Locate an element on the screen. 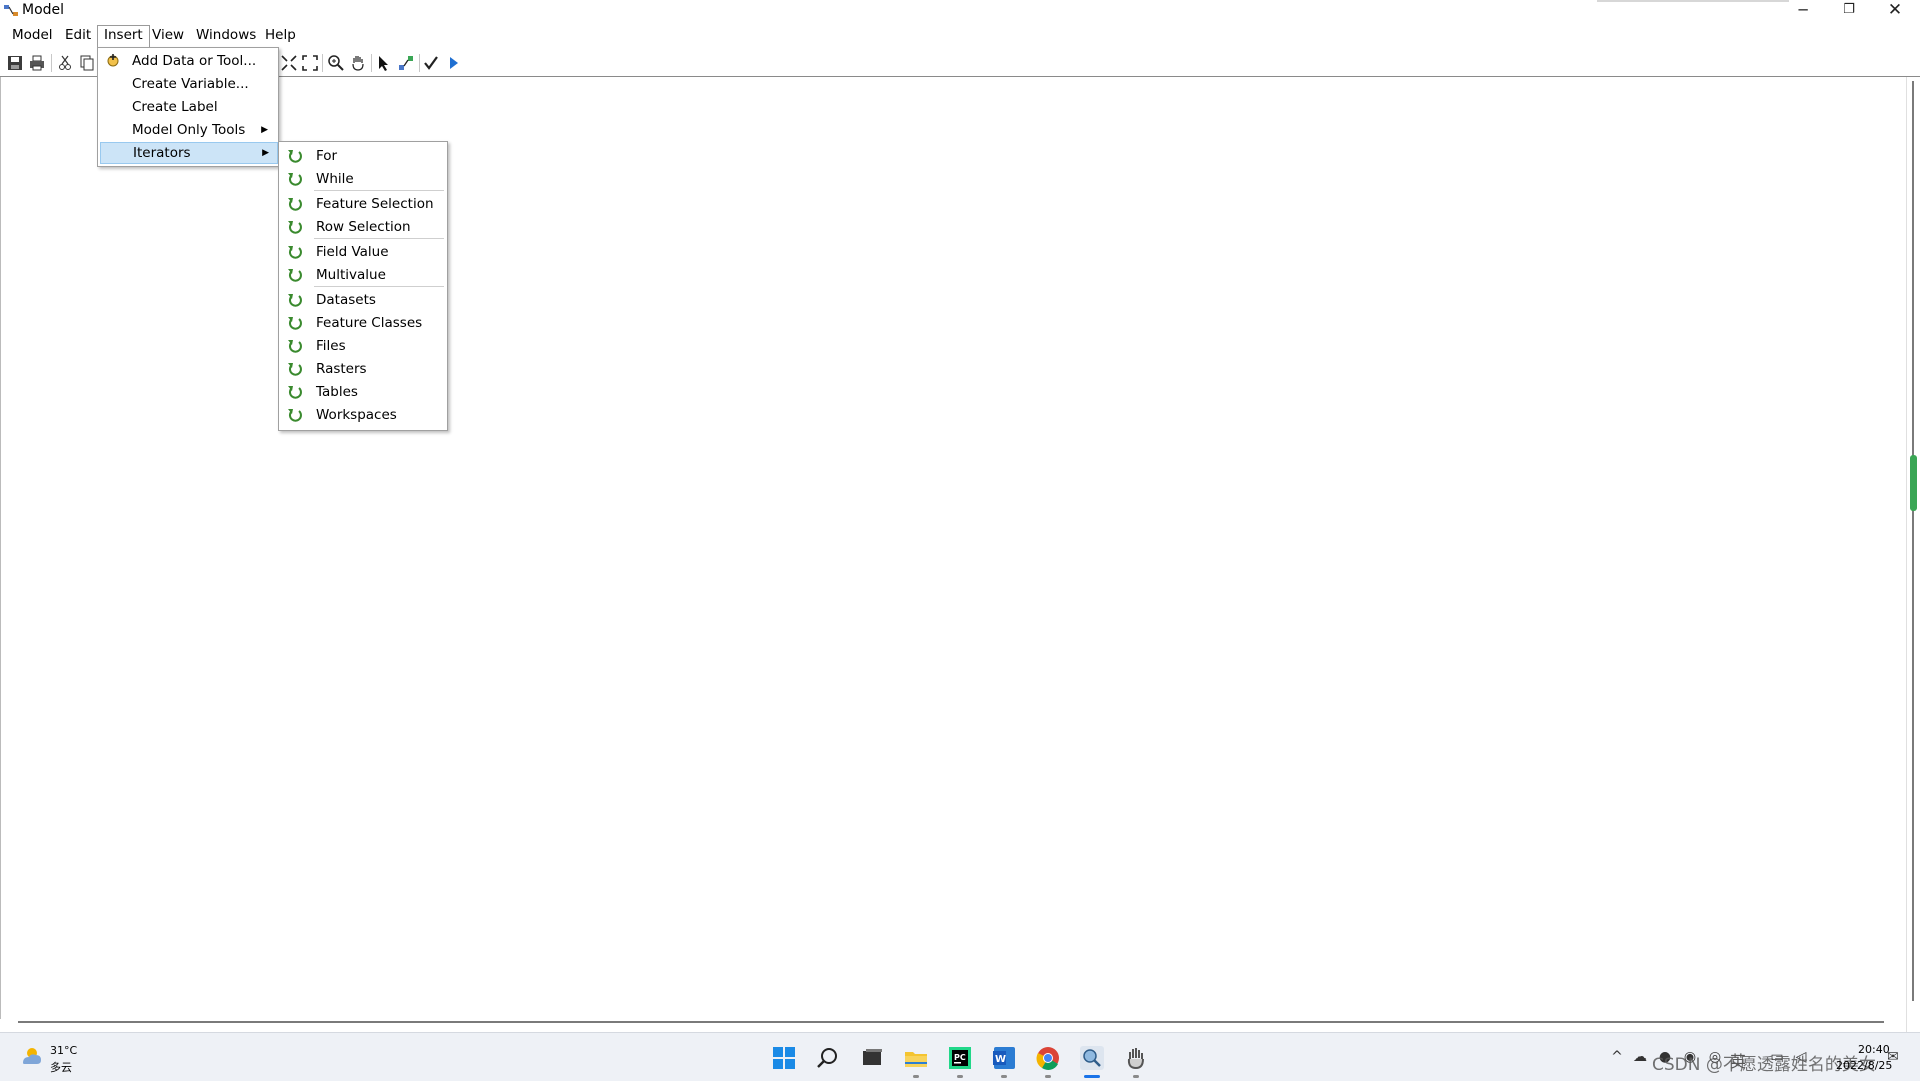 The height and width of the screenshot is (1081, 1920). cut-icon is located at coordinates (65, 63).